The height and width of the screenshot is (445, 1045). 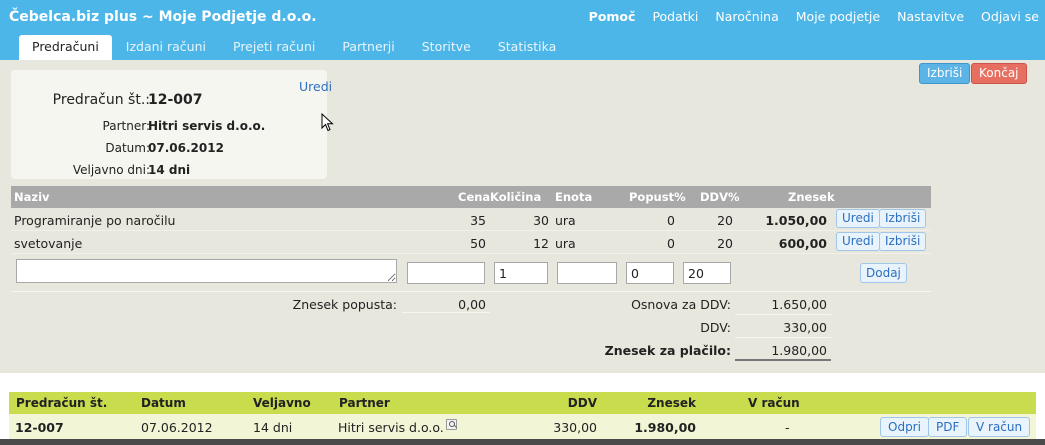 What do you see at coordinates (274, 47) in the screenshot?
I see `tab-prejeti-racuni: Prejeti računi` at bounding box center [274, 47].